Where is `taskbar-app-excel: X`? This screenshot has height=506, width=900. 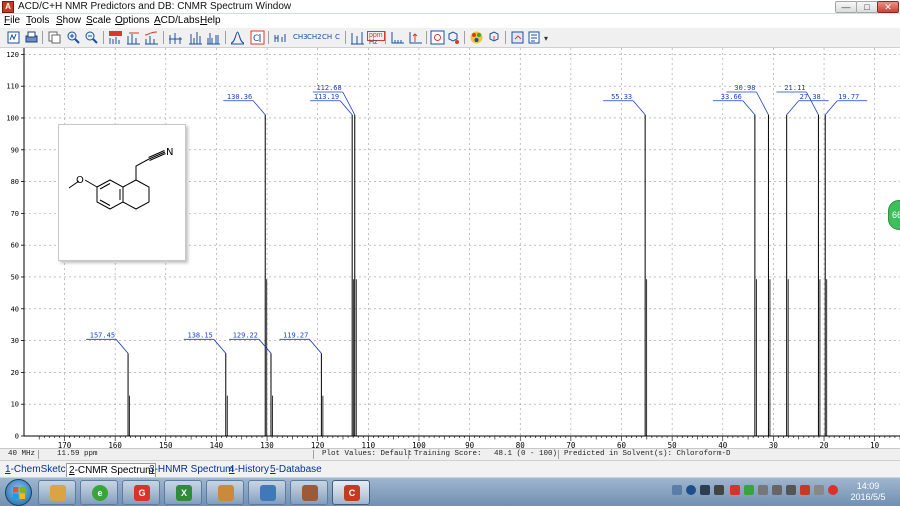 taskbar-app-excel: X is located at coordinates (183, 492).